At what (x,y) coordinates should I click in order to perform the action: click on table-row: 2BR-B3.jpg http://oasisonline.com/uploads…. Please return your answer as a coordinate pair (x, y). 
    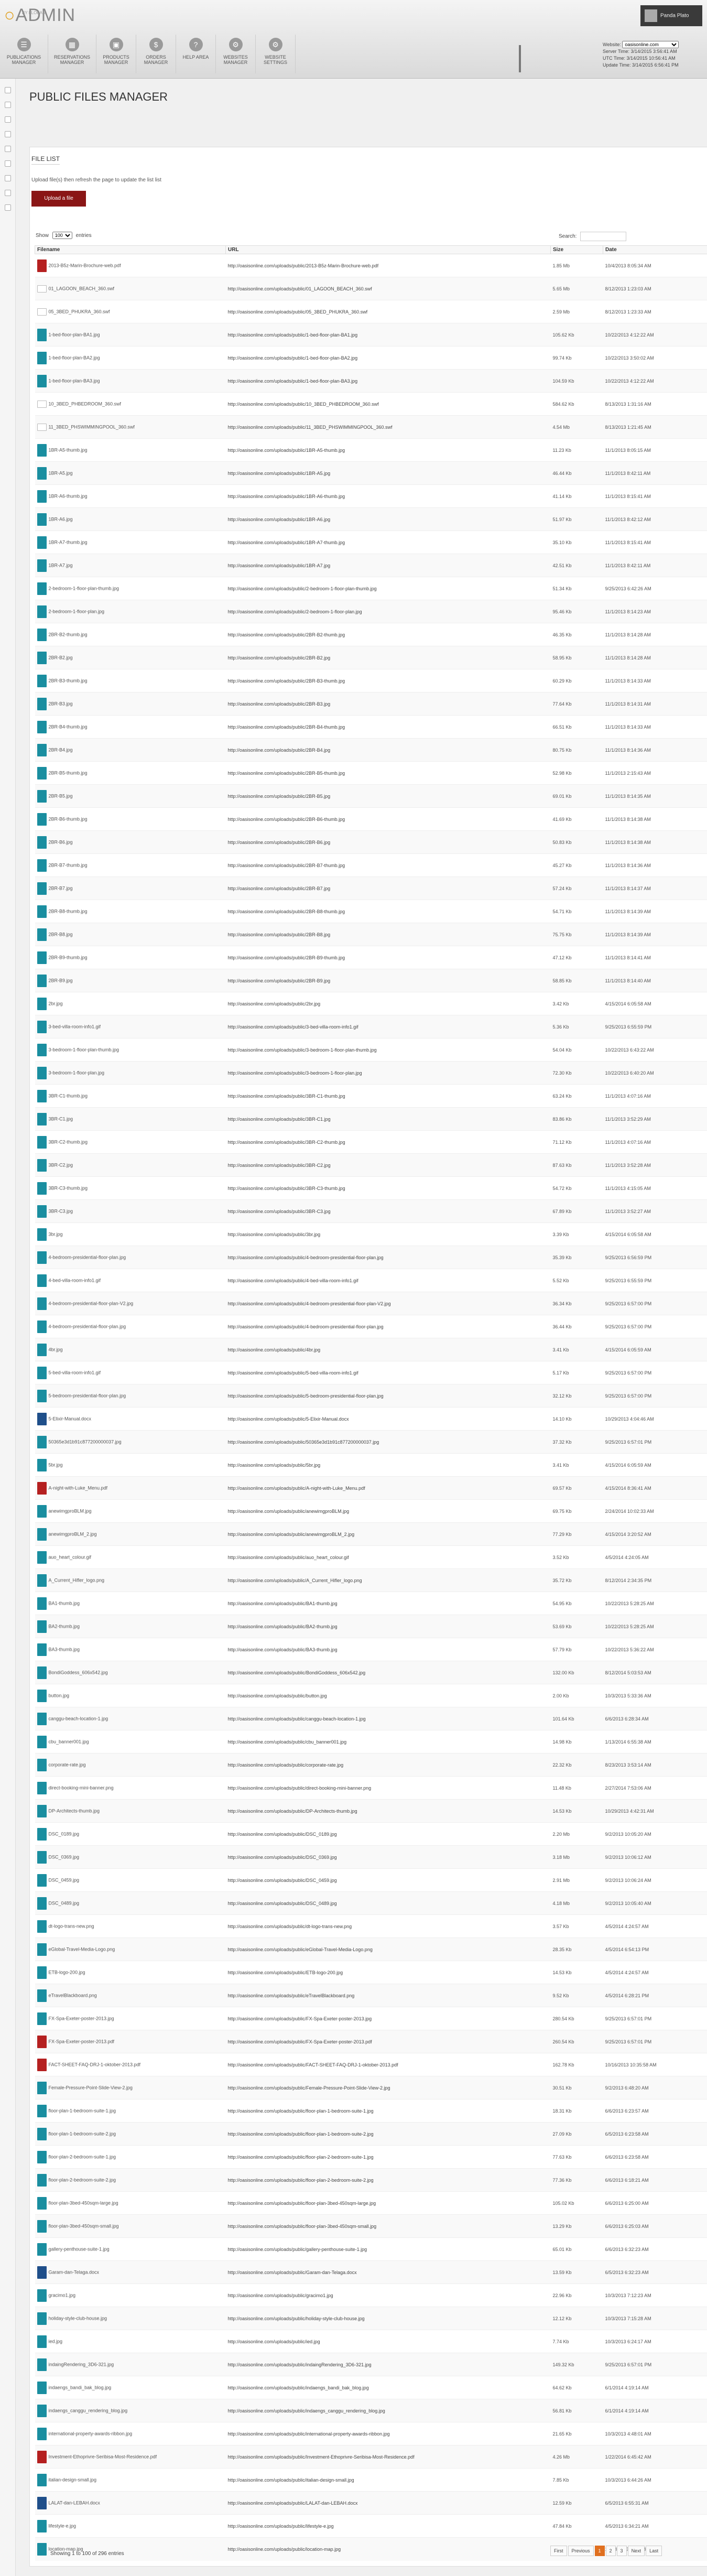
    Looking at the image, I should click on (371, 704).